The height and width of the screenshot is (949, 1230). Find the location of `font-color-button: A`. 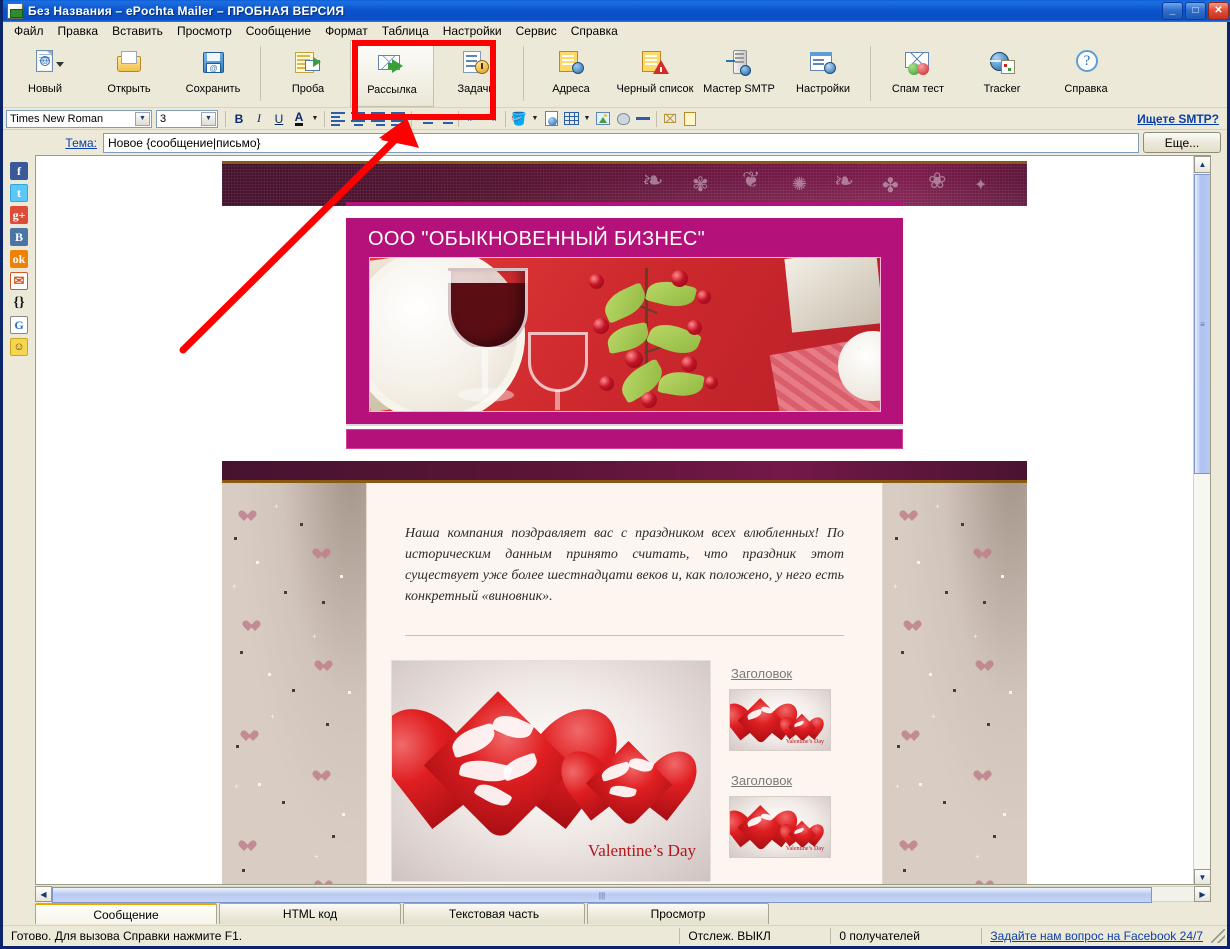

font-color-button: A is located at coordinates (299, 118).